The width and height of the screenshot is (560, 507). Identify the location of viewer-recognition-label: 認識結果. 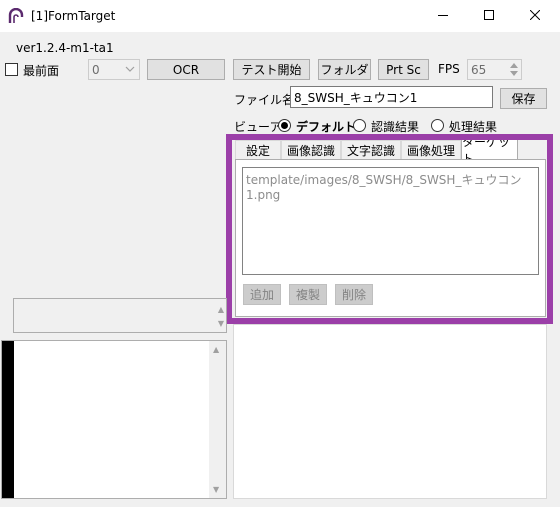
(395, 127).